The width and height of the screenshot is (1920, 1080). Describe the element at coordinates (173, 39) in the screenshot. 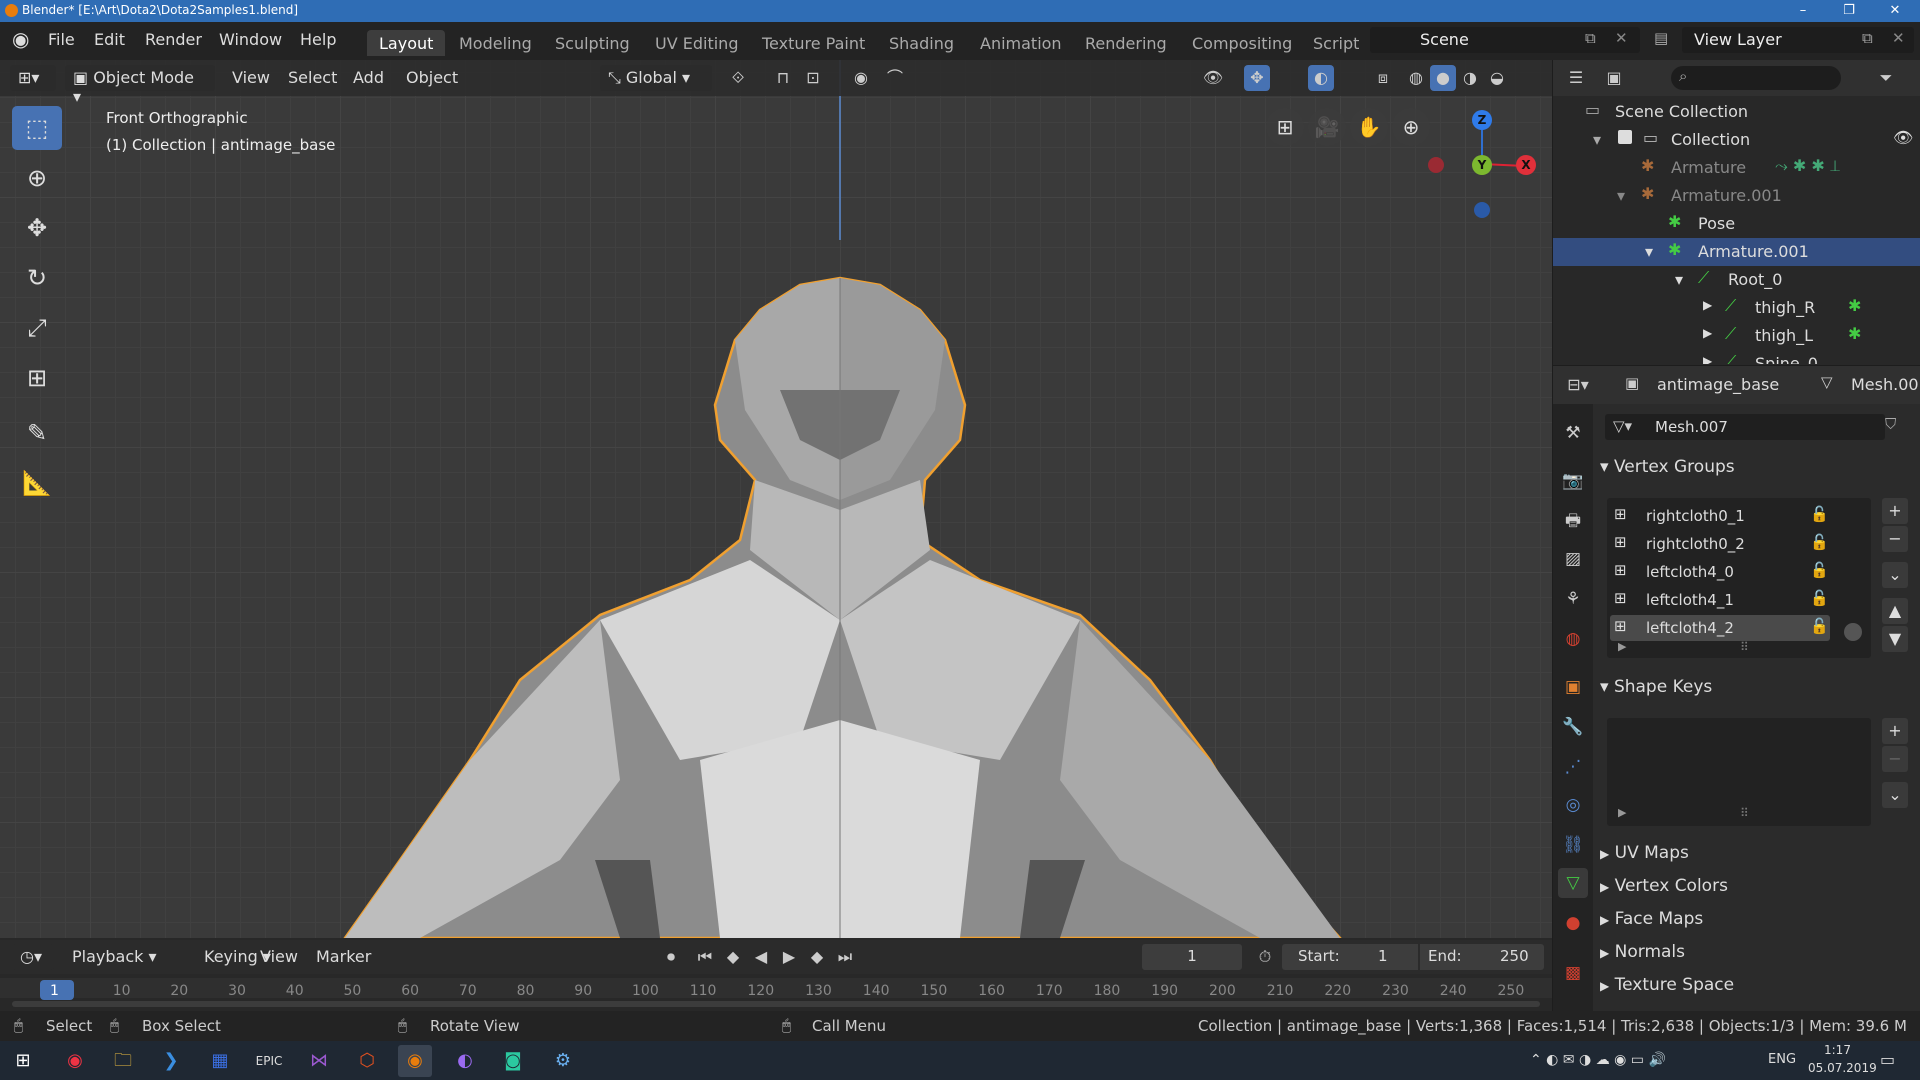

I see `menu-render: Render` at that location.